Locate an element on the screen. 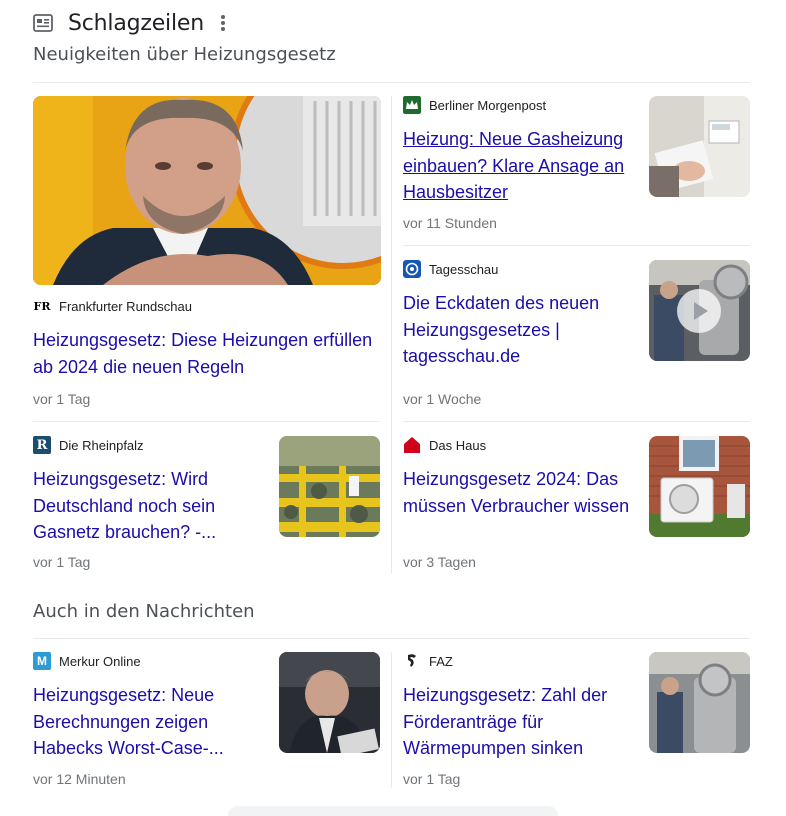 The width and height of the screenshot is (786, 816). section-header: Schlagzeilen is located at coordinates (129, 23).